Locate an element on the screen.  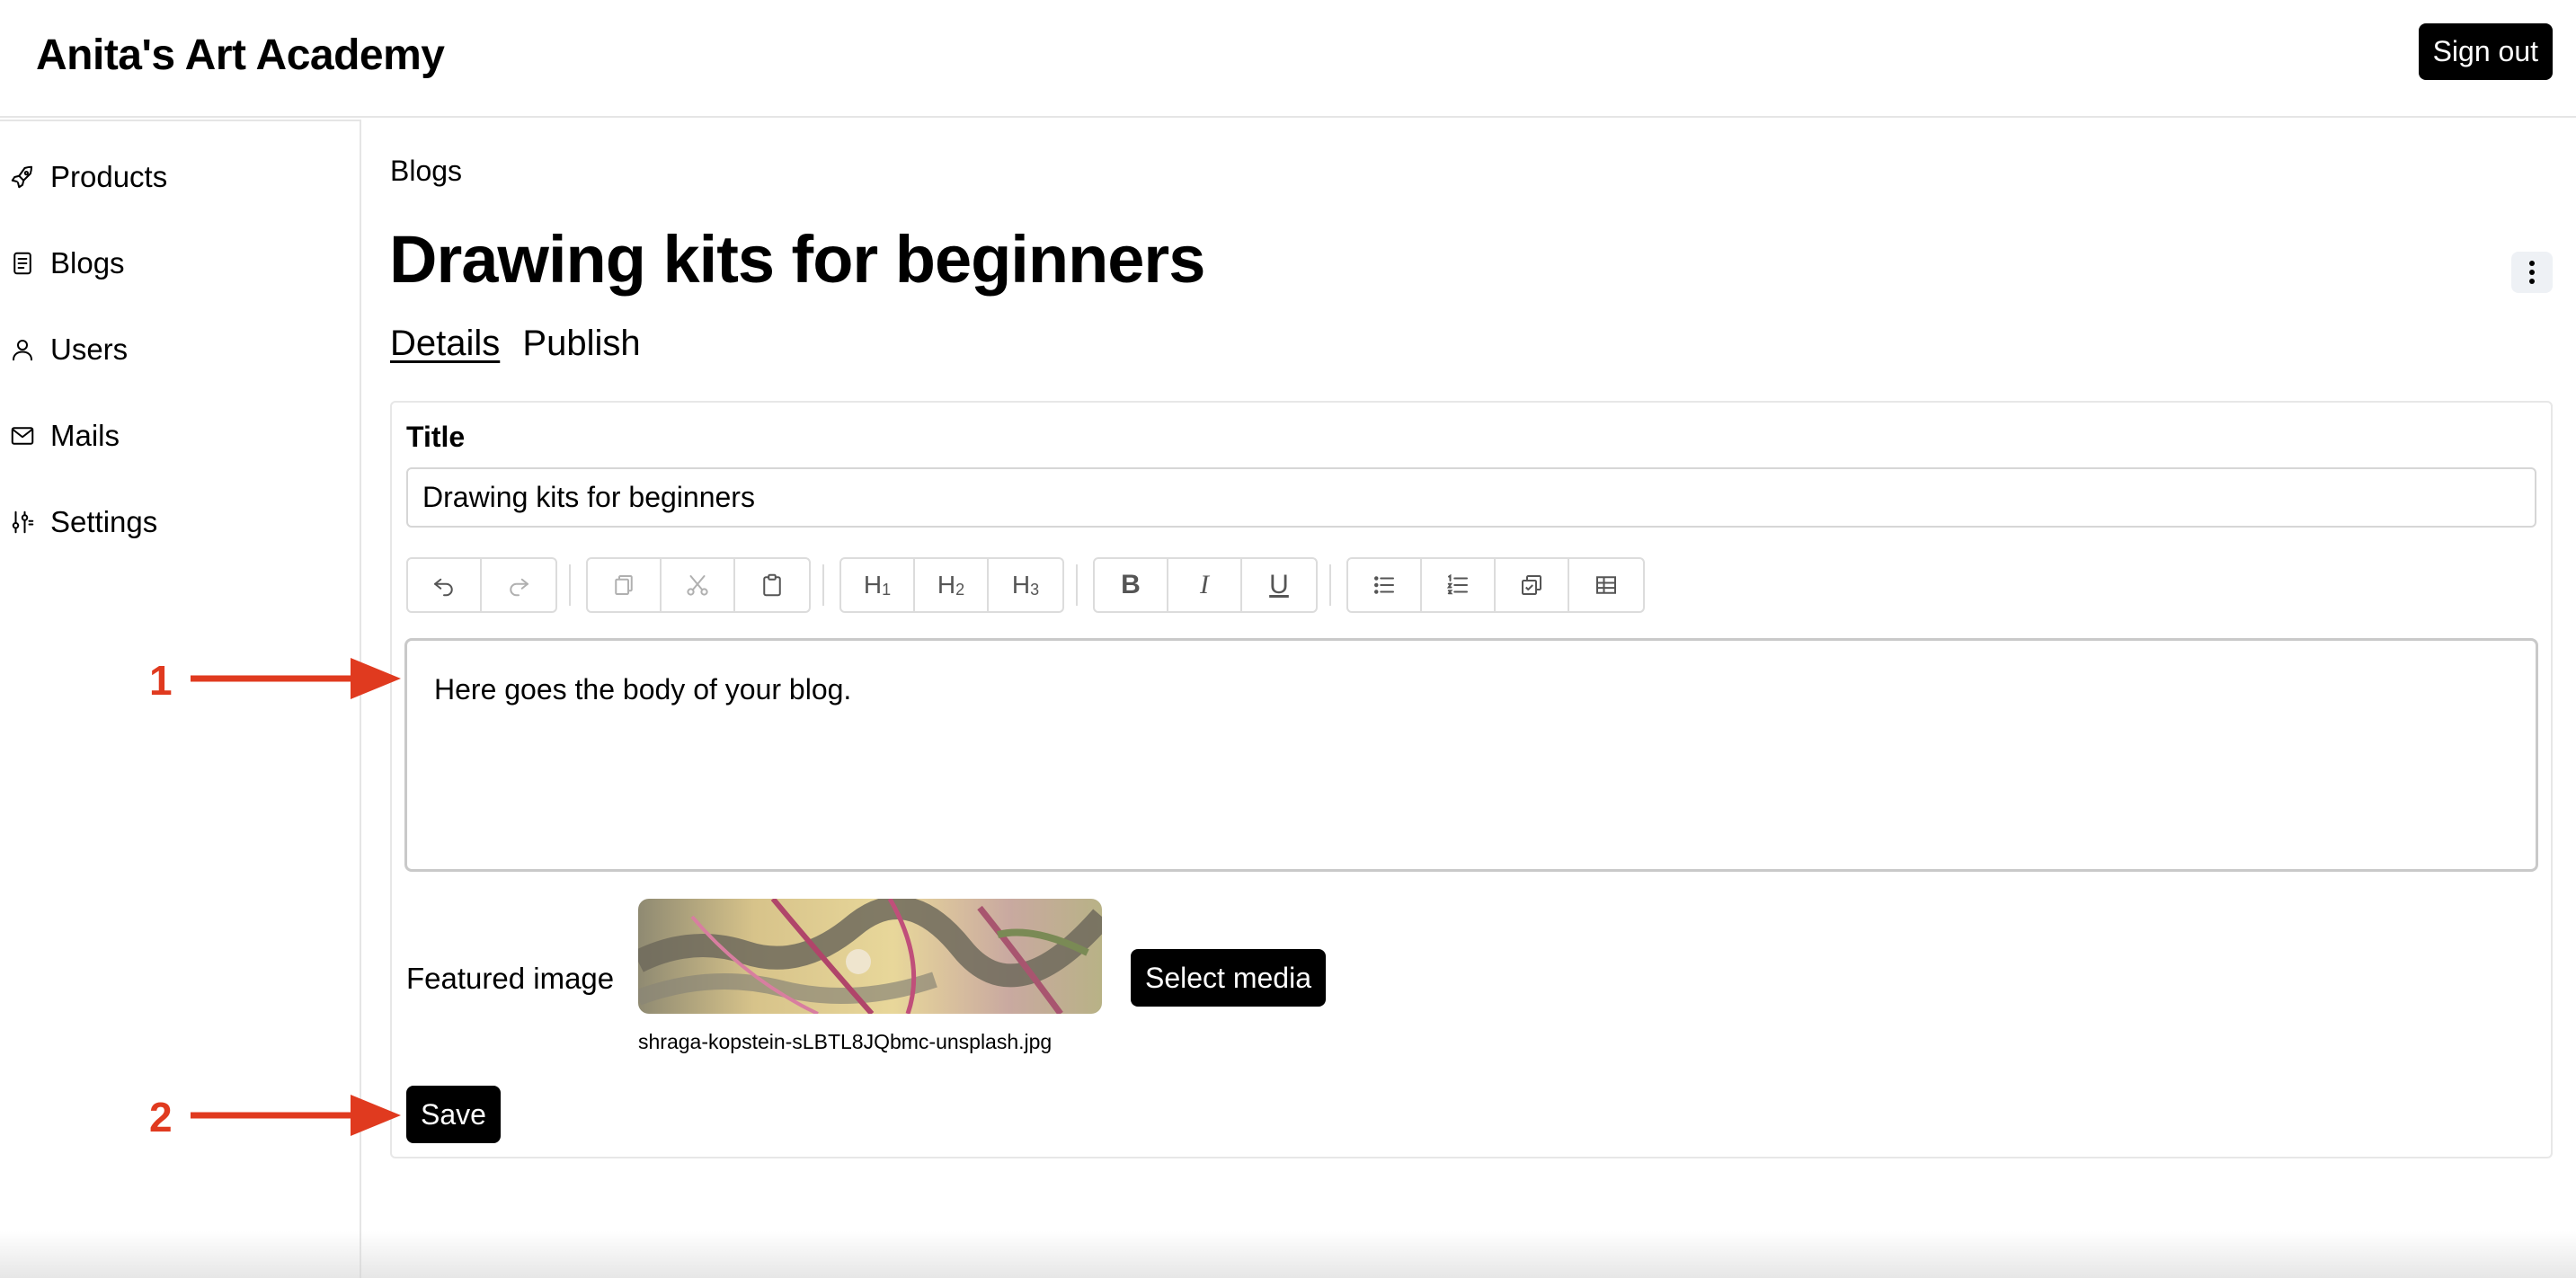
sidebar-item-blogs: Blogs is located at coordinates (180, 263).